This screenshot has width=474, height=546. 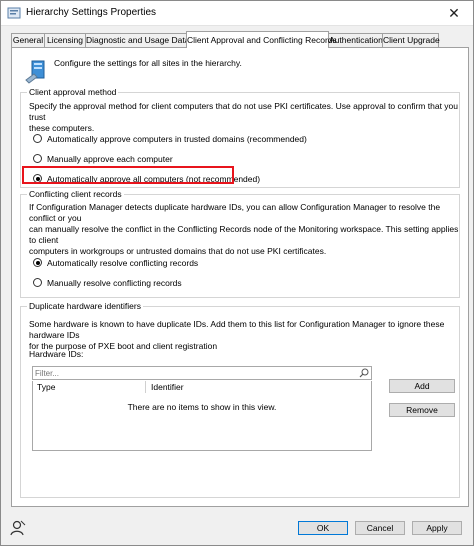 I want to click on properties-app-icon, so click(x=14, y=13).